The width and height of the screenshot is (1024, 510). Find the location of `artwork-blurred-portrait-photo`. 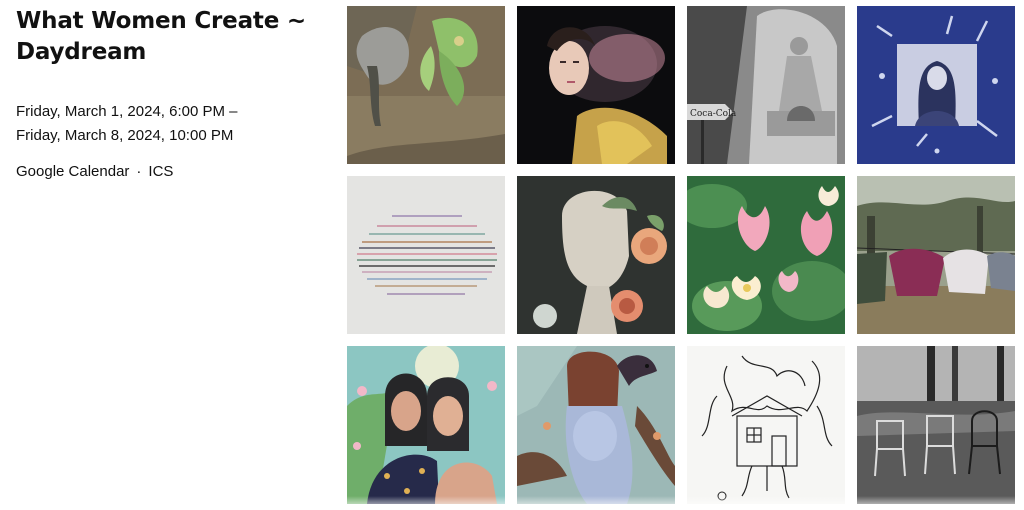

artwork-blurred-portrait-photo is located at coordinates (596, 85).